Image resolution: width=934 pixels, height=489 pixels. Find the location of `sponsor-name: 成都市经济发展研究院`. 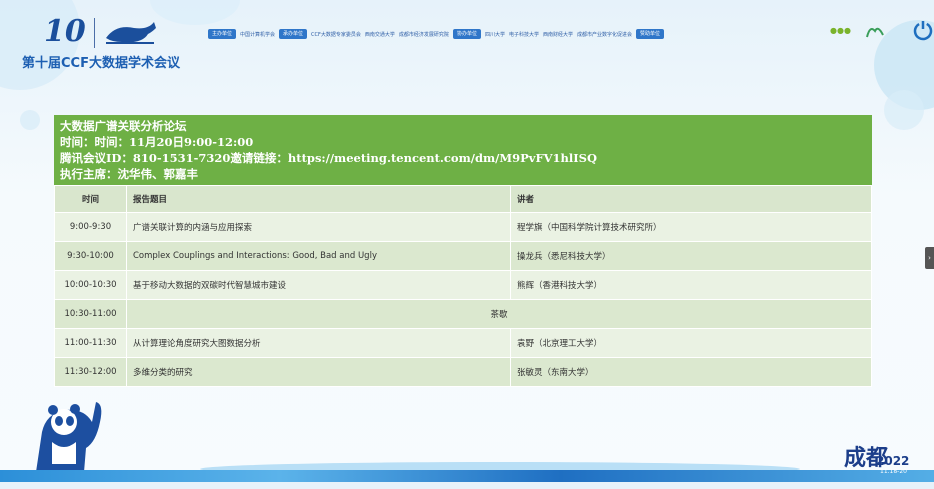

sponsor-name: 成都市经济发展研究院 is located at coordinates (423, 34).